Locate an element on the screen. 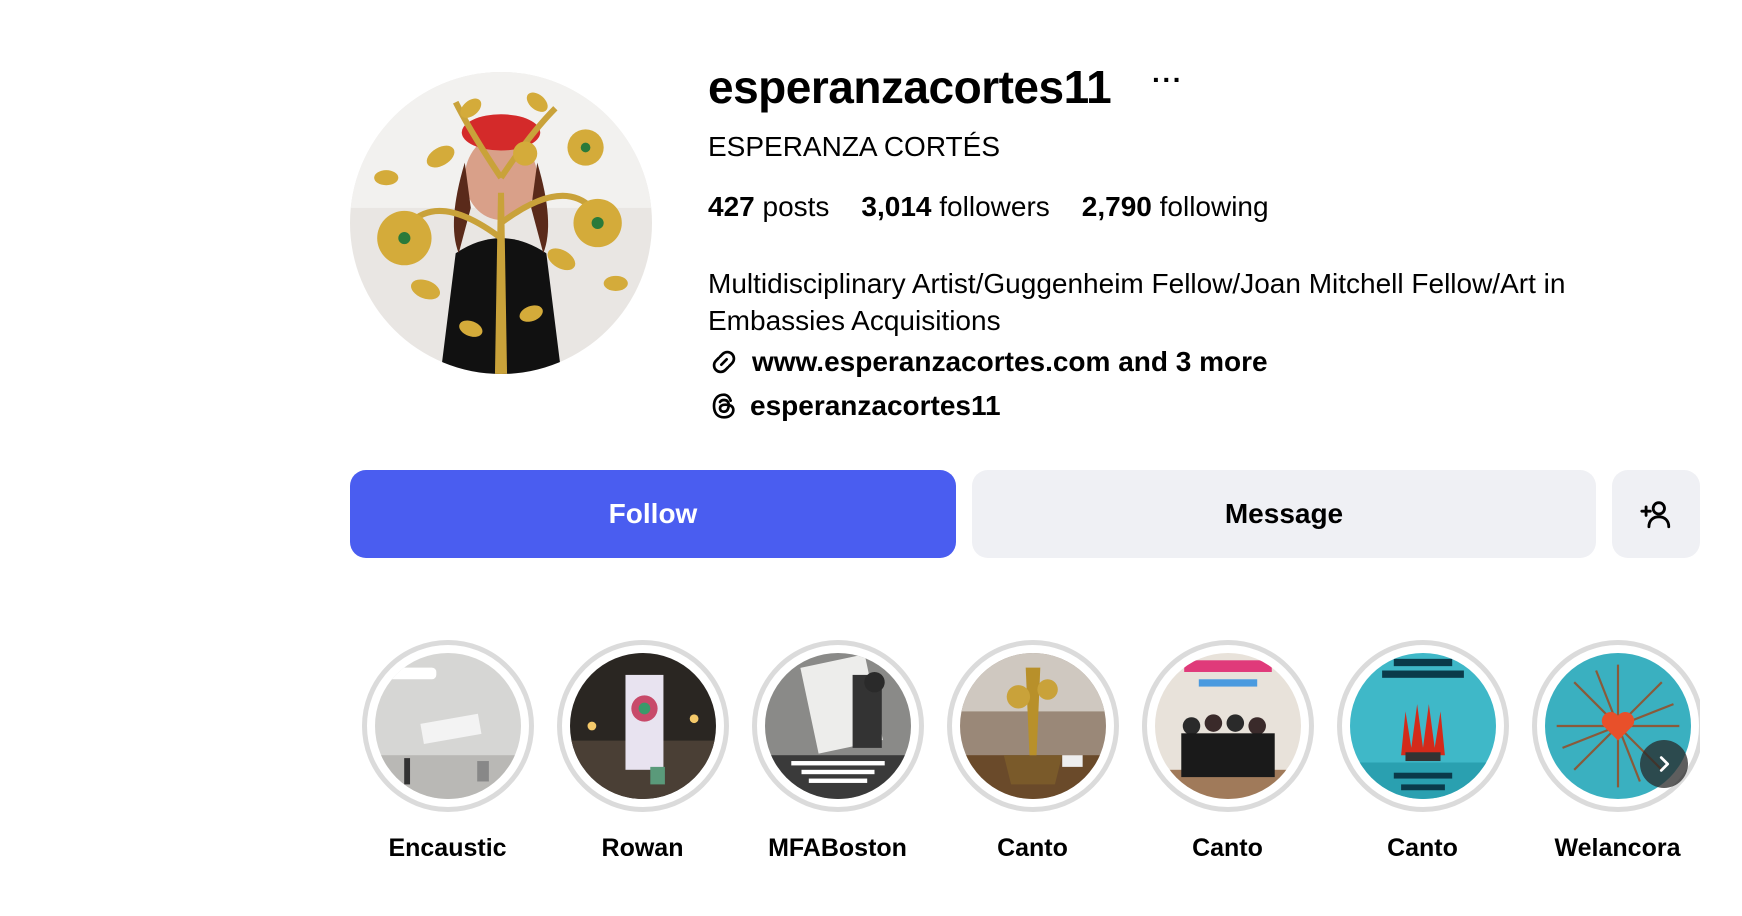 The width and height of the screenshot is (1742, 916). threads-link: esperanzacortes11 is located at coordinates (854, 406).